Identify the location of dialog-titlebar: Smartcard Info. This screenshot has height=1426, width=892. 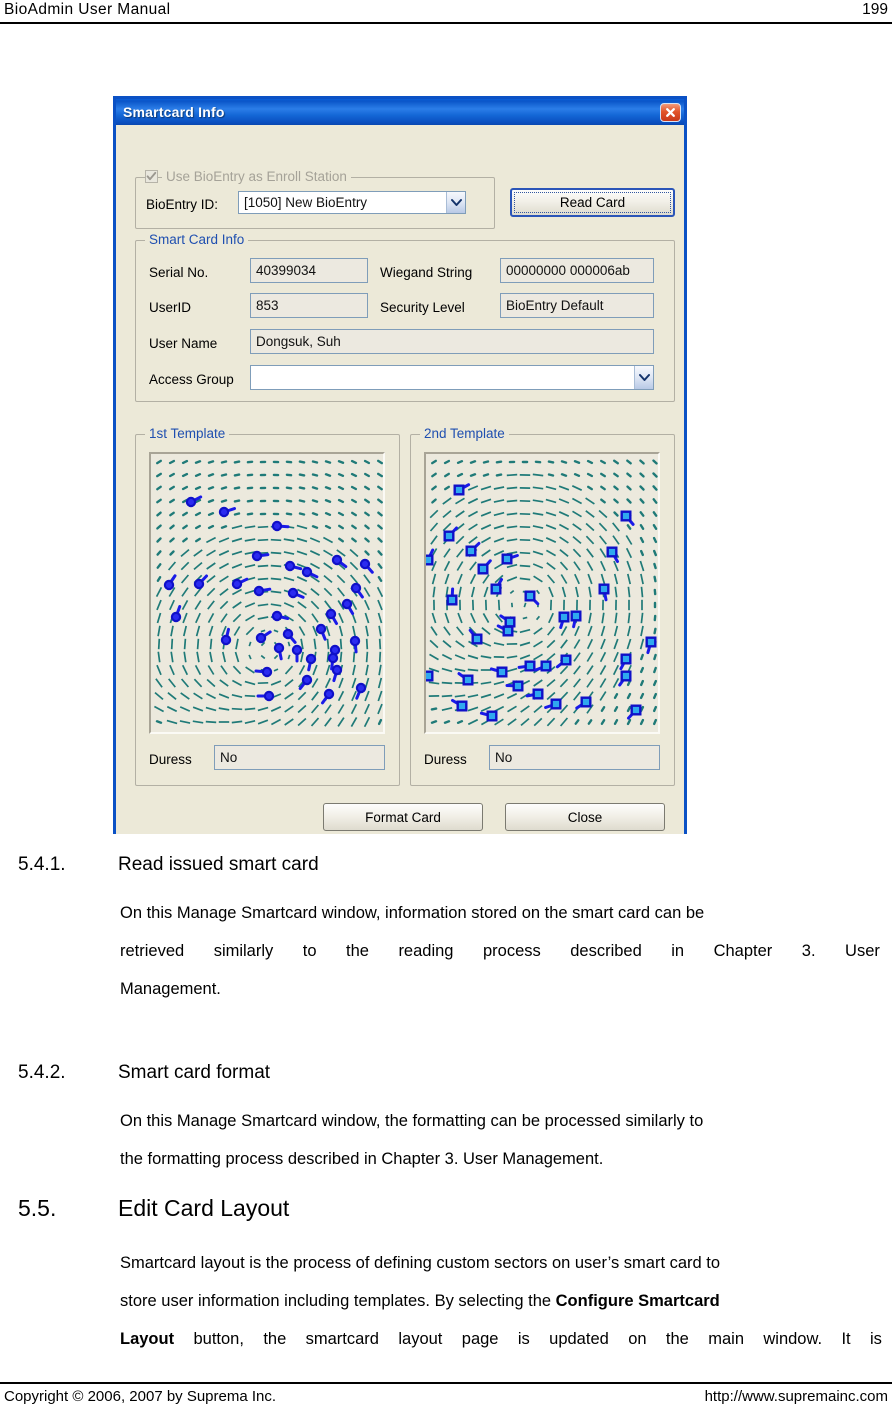
(400, 112).